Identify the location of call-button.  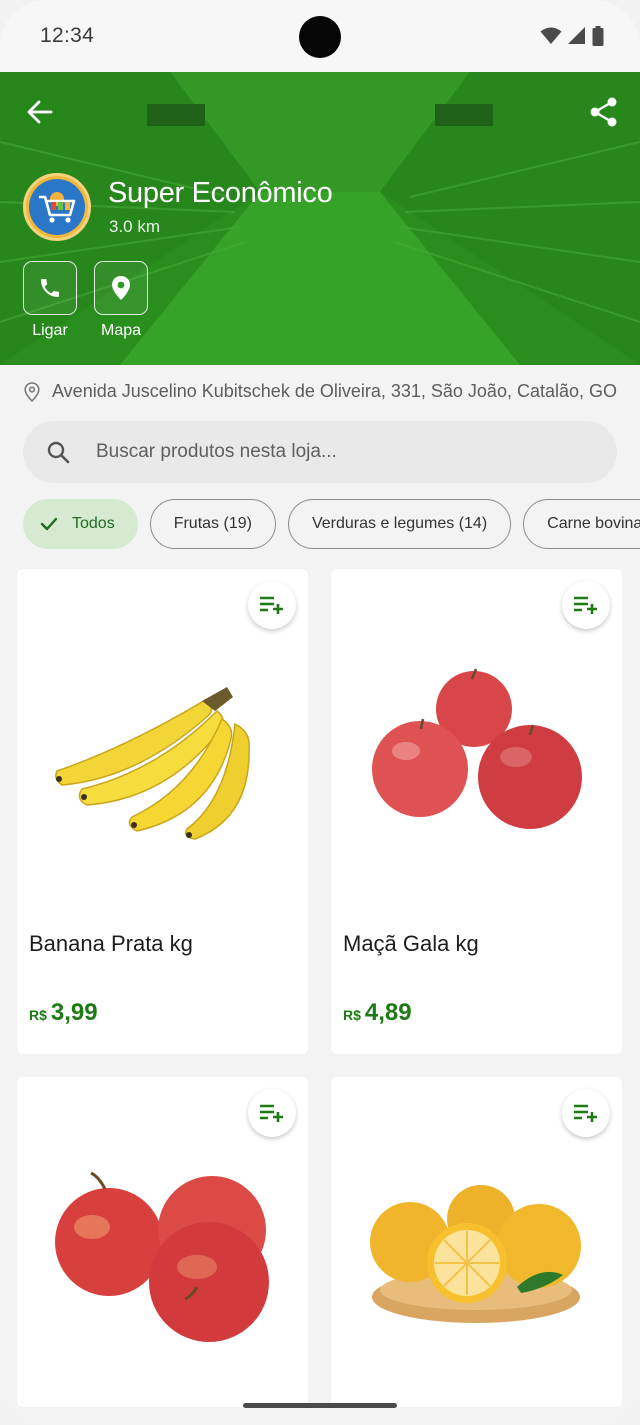
(50, 288).